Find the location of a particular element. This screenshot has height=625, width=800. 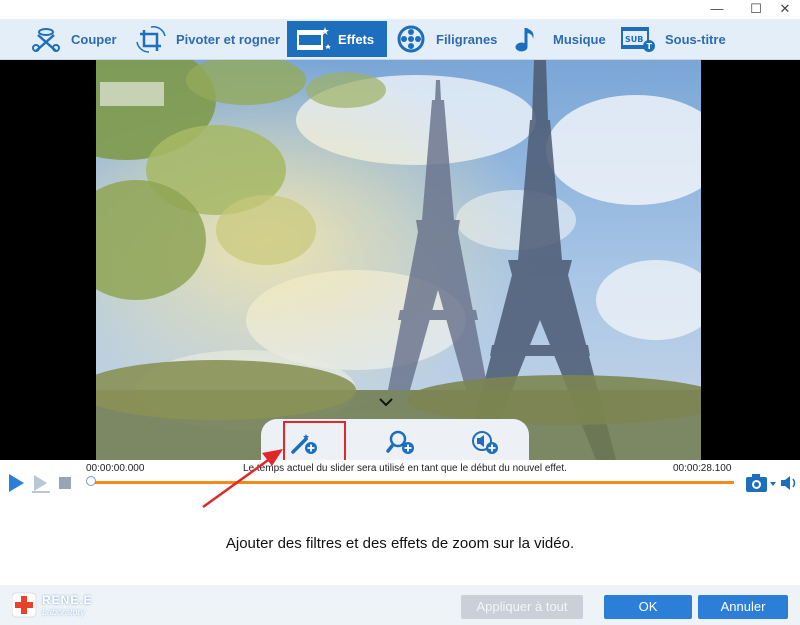

volume-plus-icon is located at coordinates (485, 442).